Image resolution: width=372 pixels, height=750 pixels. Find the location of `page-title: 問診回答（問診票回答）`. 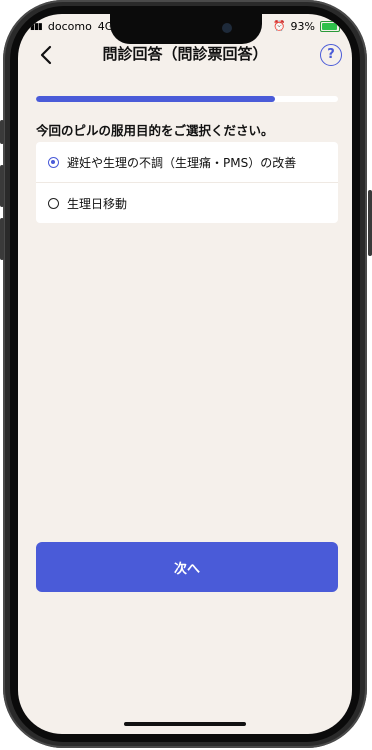

page-title: 問診回答（問診票回答） is located at coordinates (185, 54).